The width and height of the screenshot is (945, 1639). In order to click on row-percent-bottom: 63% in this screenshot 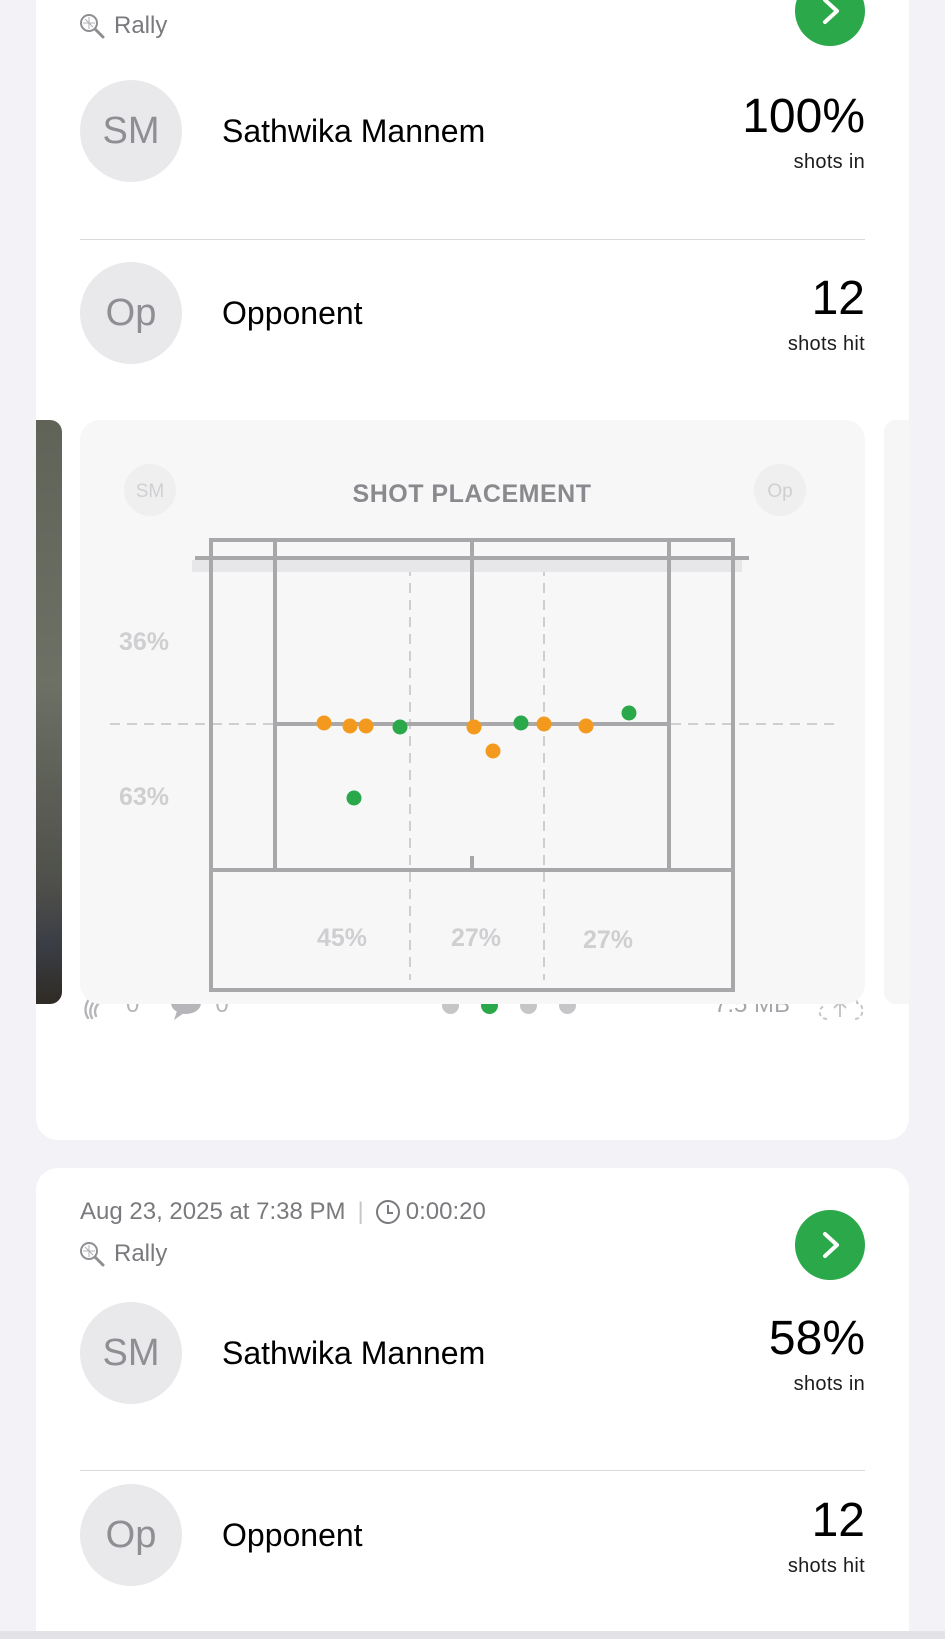, I will do `click(144, 797)`.